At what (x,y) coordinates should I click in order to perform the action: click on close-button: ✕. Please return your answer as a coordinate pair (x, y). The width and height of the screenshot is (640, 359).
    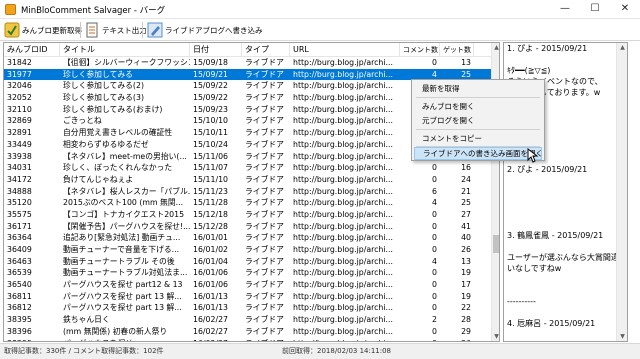
    Looking at the image, I should click on (625, 9).